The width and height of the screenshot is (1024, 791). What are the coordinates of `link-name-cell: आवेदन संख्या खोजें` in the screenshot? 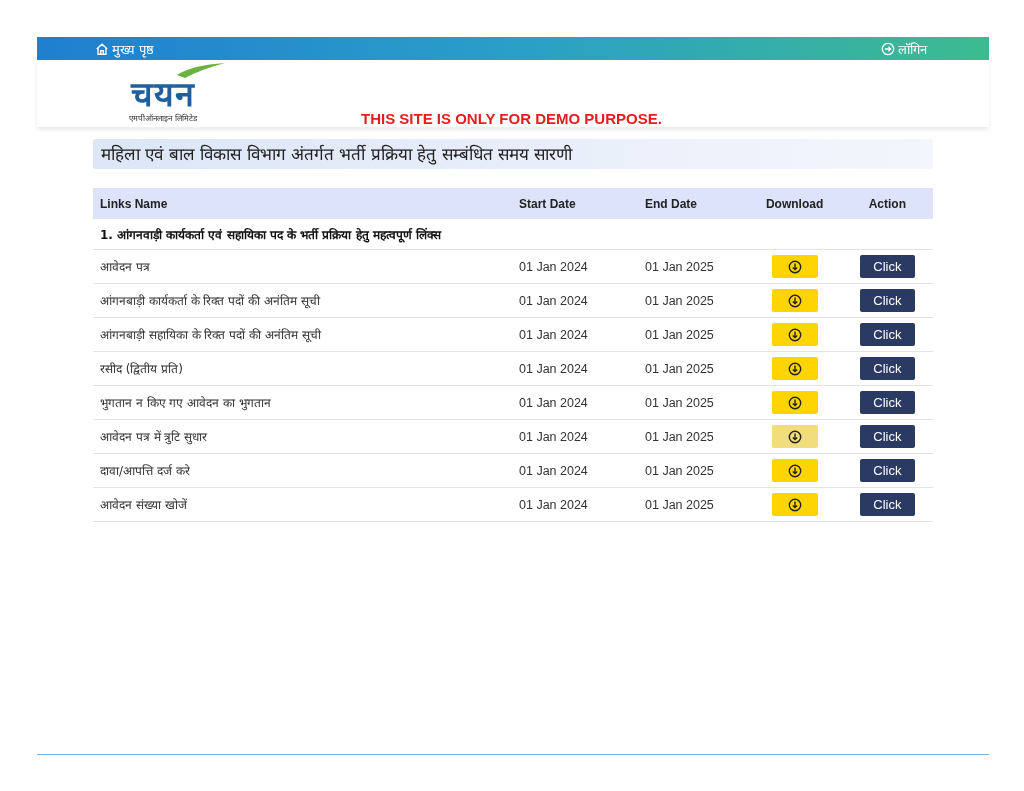 It's located at (302, 504).